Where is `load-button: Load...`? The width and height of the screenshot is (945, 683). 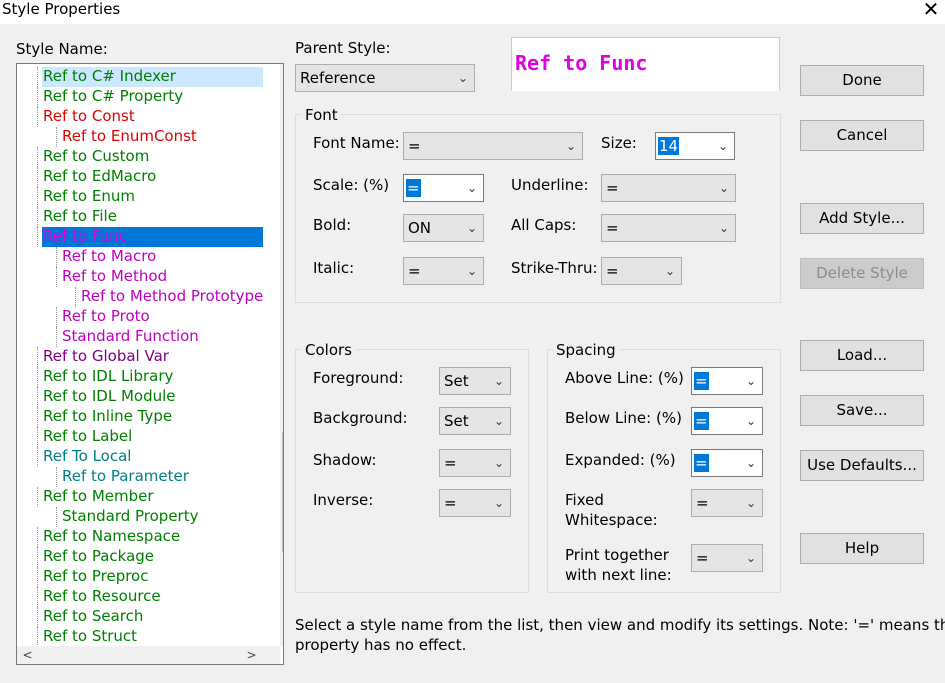 load-button: Load... is located at coordinates (862, 355).